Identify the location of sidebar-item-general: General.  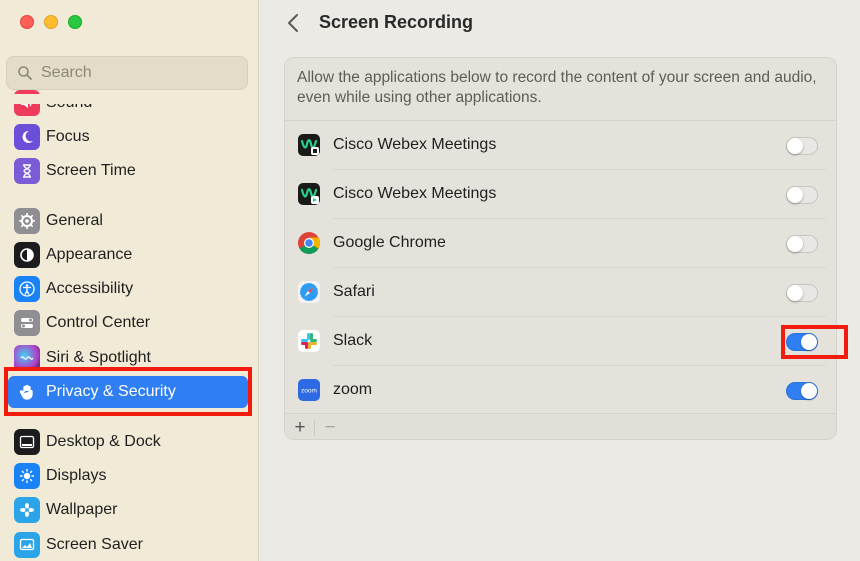
(128, 221).